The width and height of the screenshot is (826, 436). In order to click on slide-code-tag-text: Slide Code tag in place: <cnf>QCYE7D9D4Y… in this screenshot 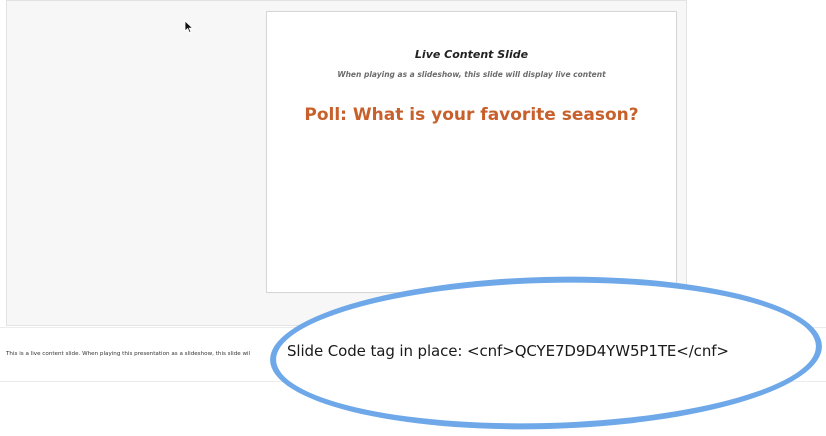, I will do `click(508, 351)`.